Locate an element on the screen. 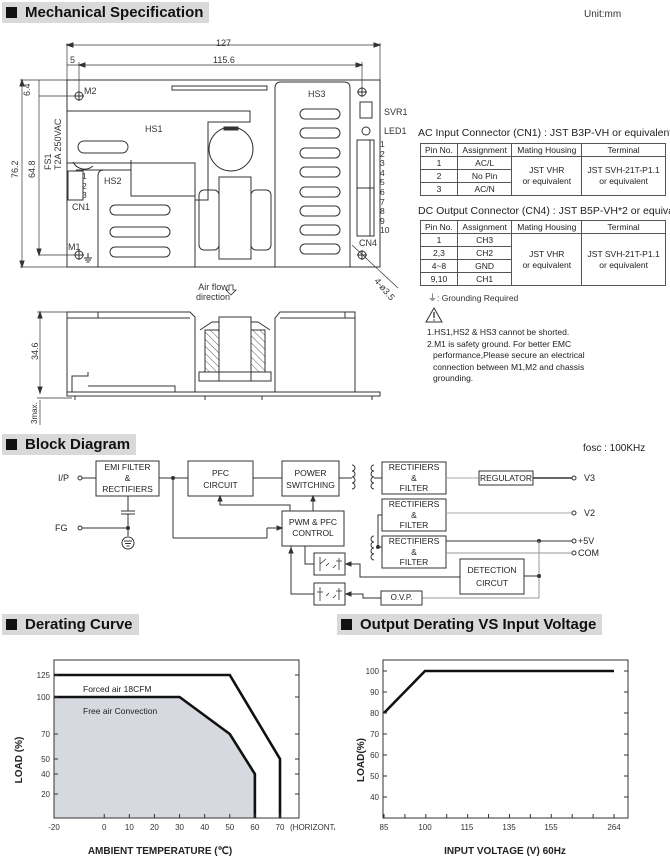 This screenshot has width=670, height=857. assignment-cell: AC/L is located at coordinates (484, 163).